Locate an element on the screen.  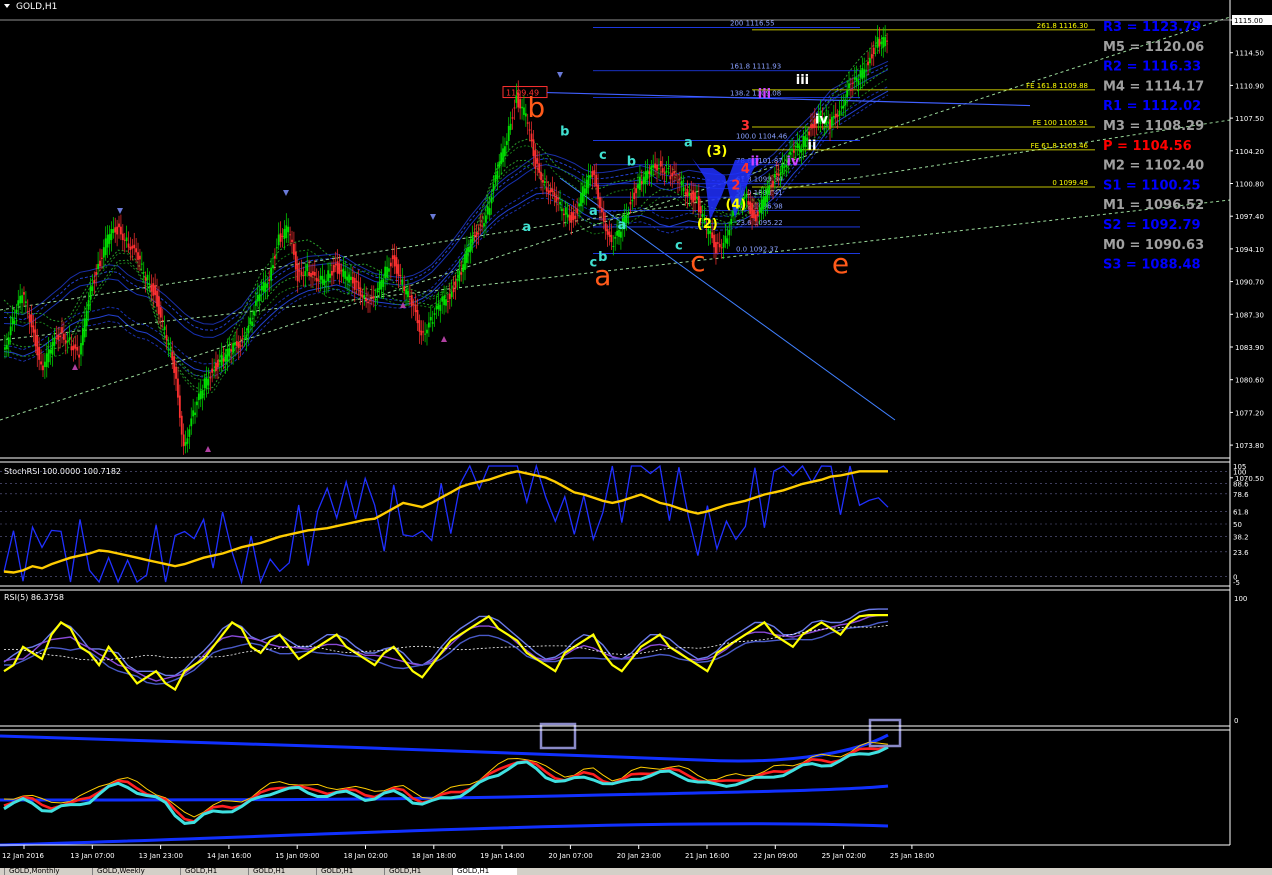
price-tick-label: 1070.50 is located at coordinates (1249, 479).